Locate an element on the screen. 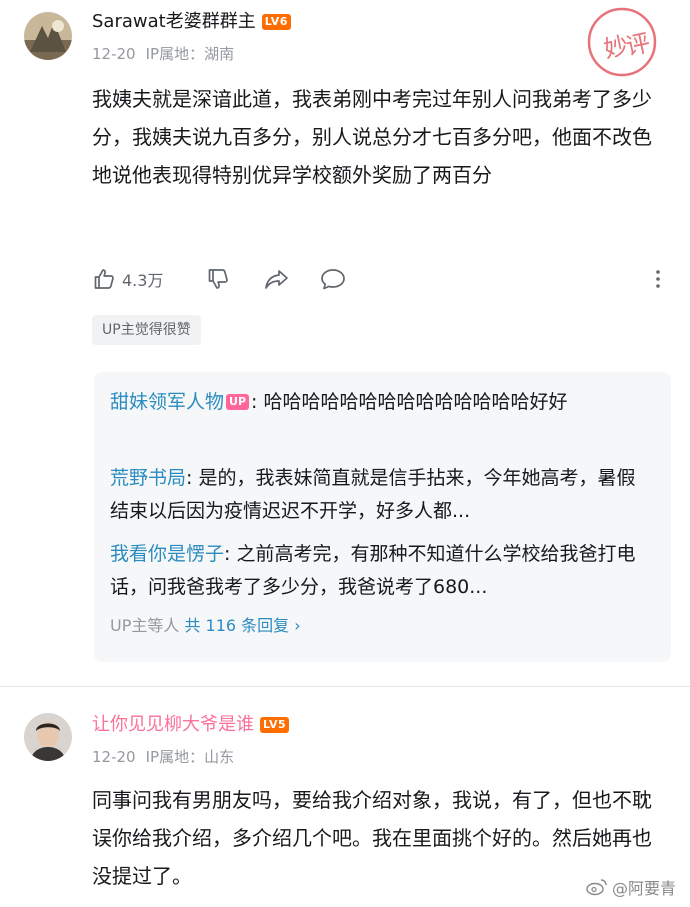 The height and width of the screenshot is (907, 690). level-badge: LV6 is located at coordinates (276, 22).